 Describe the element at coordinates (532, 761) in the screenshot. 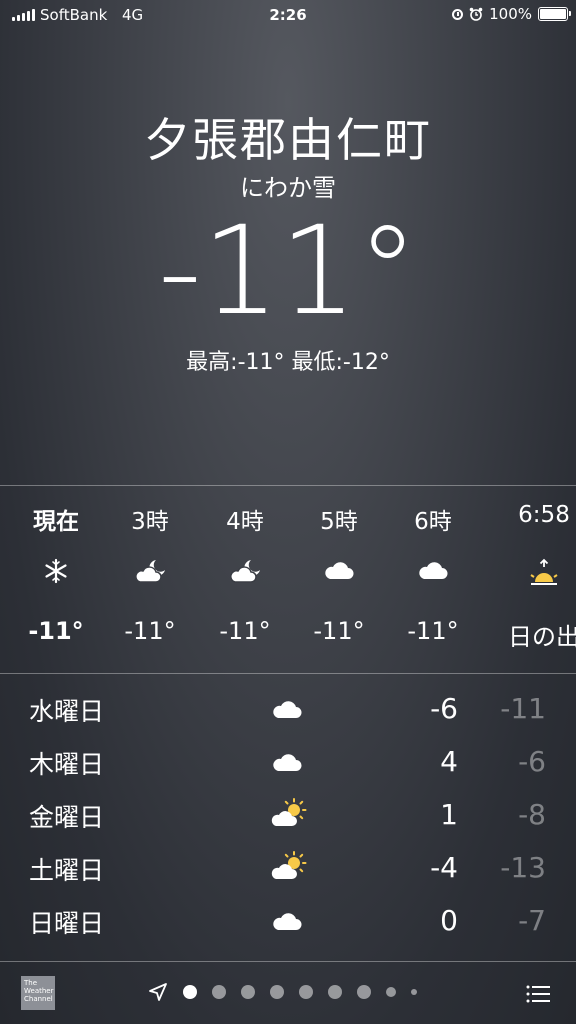

I see `day-low: -6` at that location.